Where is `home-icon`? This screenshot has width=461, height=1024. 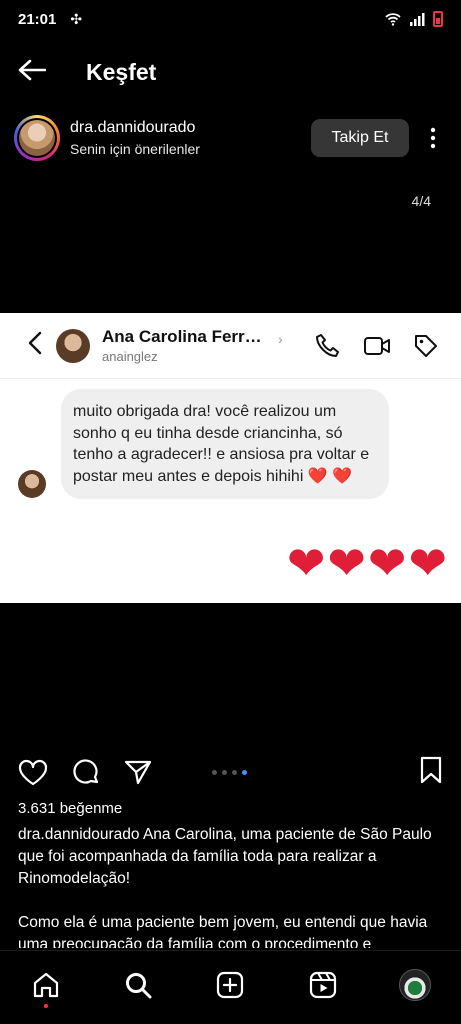 home-icon is located at coordinates (46, 984).